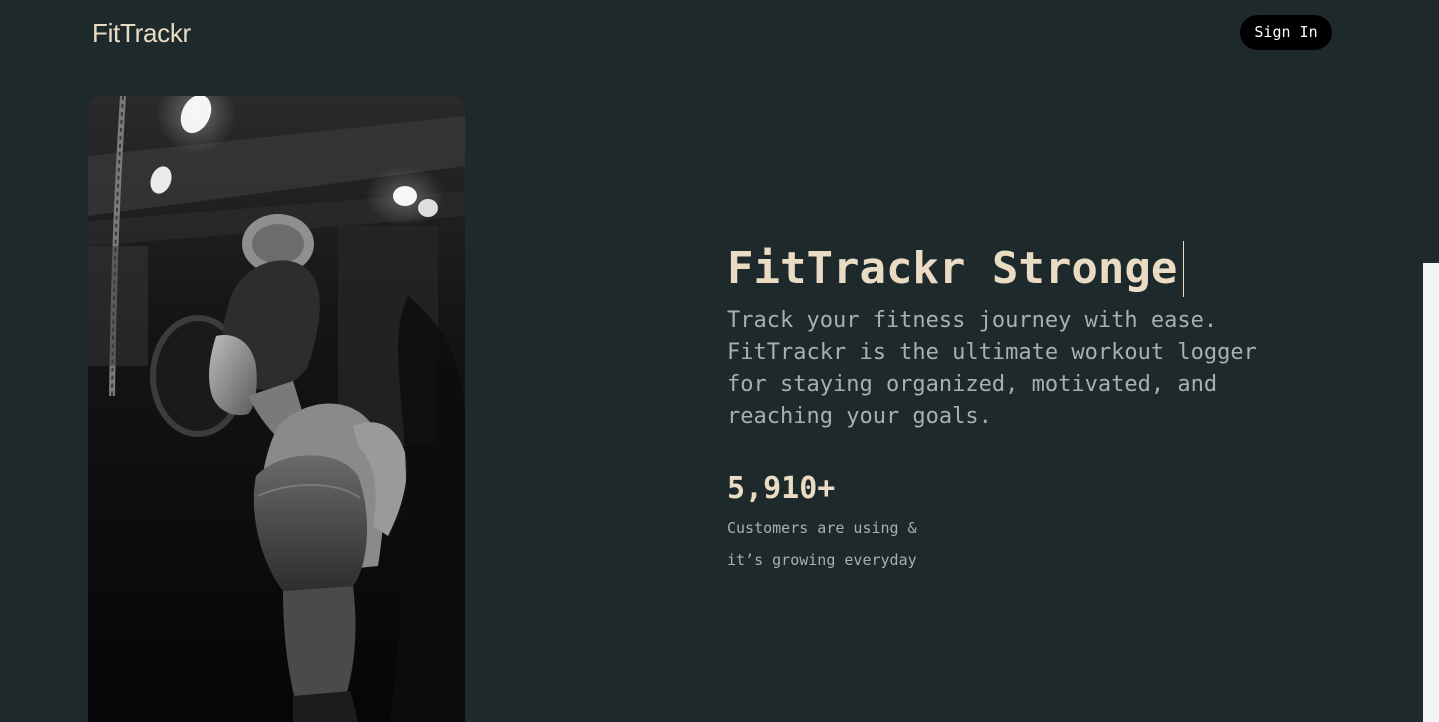 This screenshot has height=722, width=1439. I want to click on hero-headline: FitTrackr Stronge, so click(956, 269).